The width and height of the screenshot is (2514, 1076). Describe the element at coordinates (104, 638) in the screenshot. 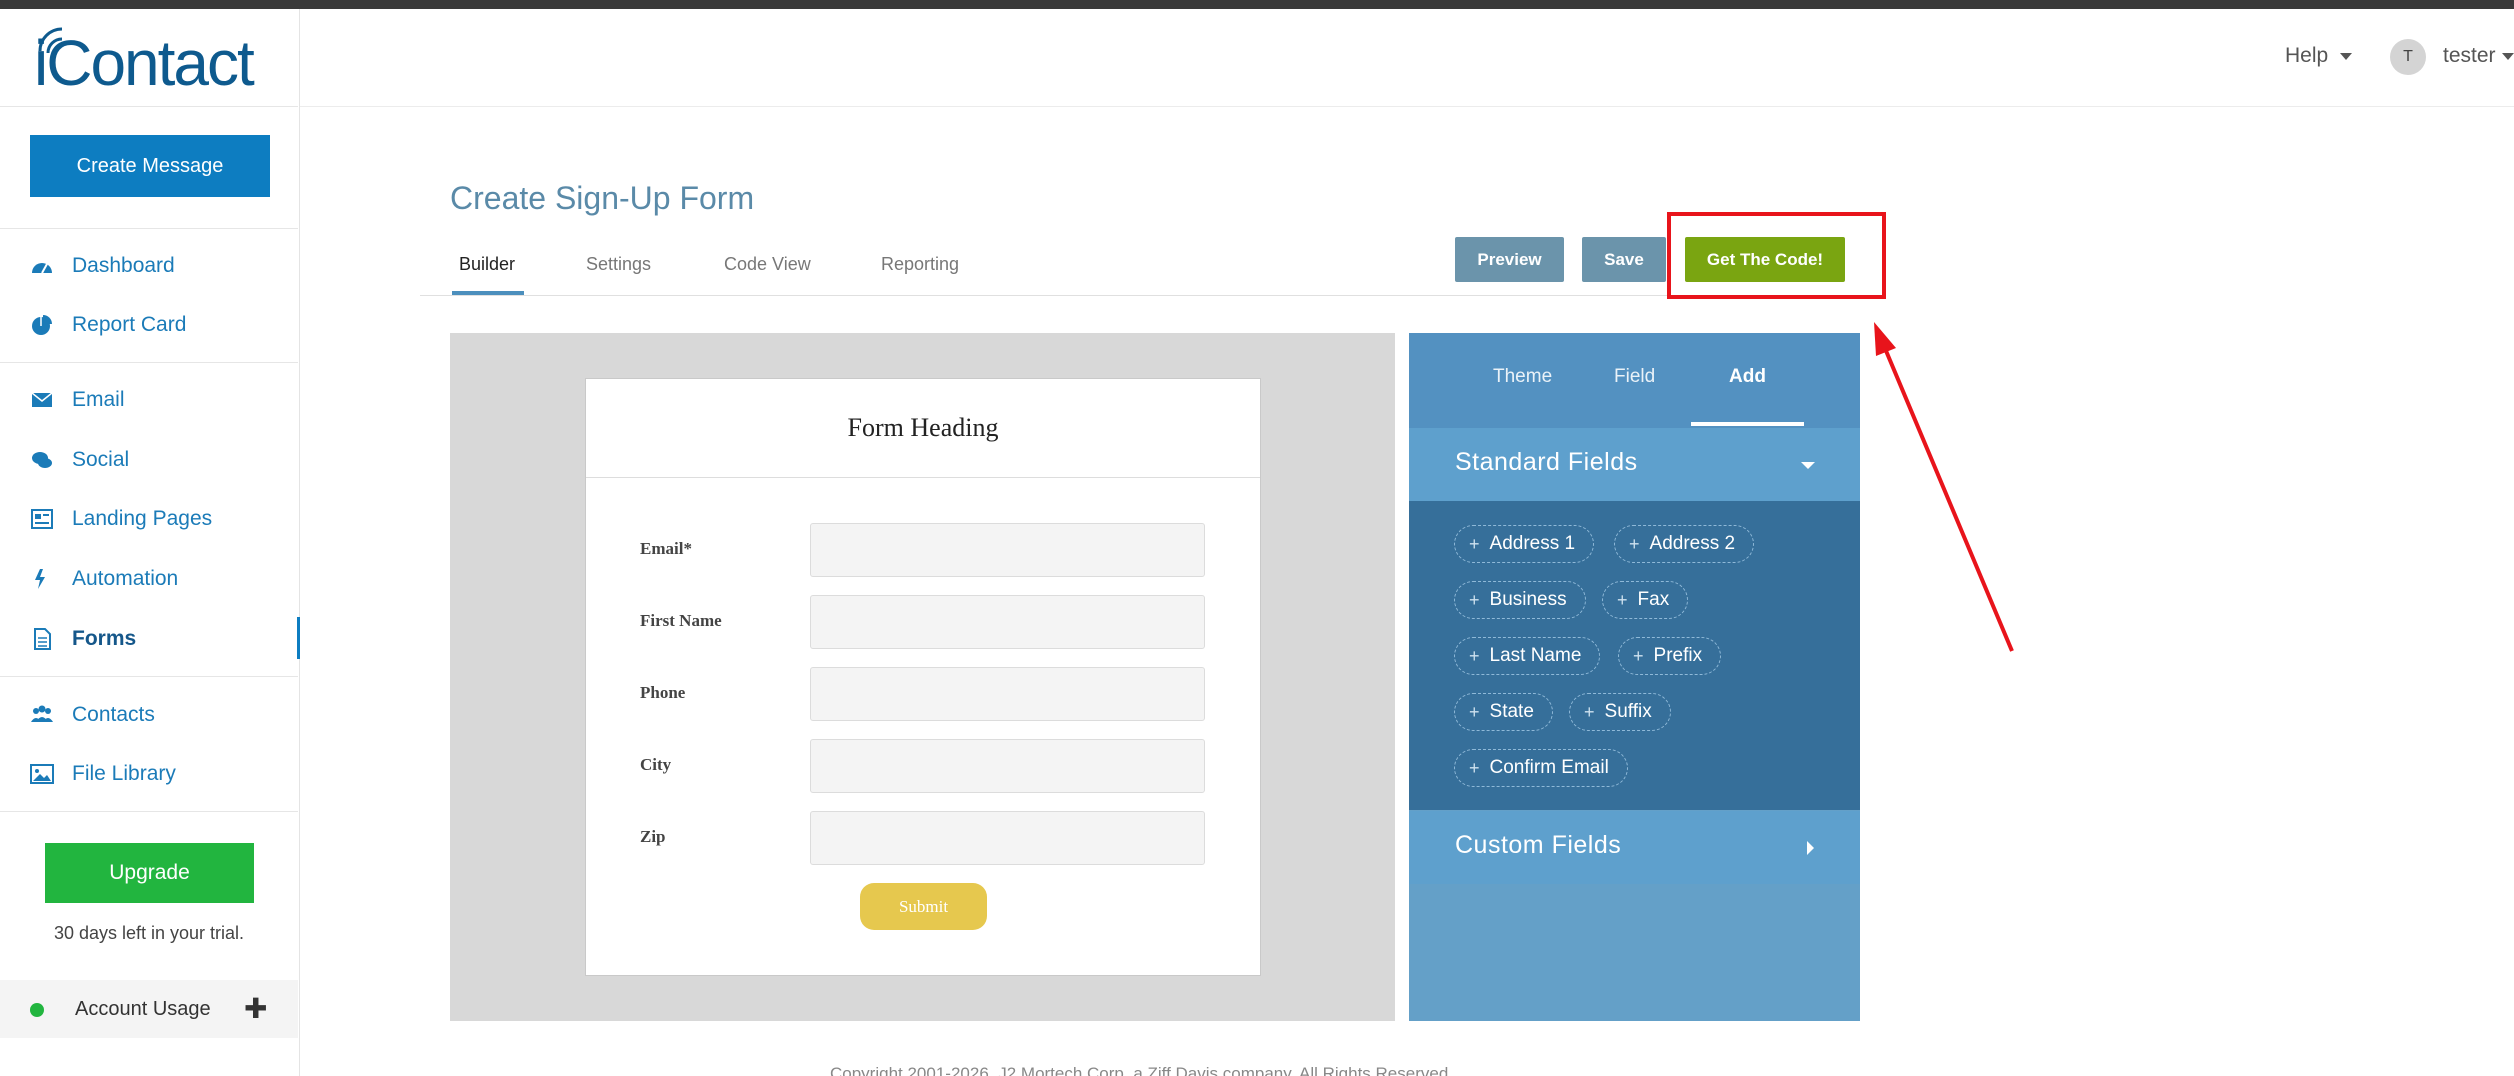

I see `sidebar-item-label: Forms` at that location.